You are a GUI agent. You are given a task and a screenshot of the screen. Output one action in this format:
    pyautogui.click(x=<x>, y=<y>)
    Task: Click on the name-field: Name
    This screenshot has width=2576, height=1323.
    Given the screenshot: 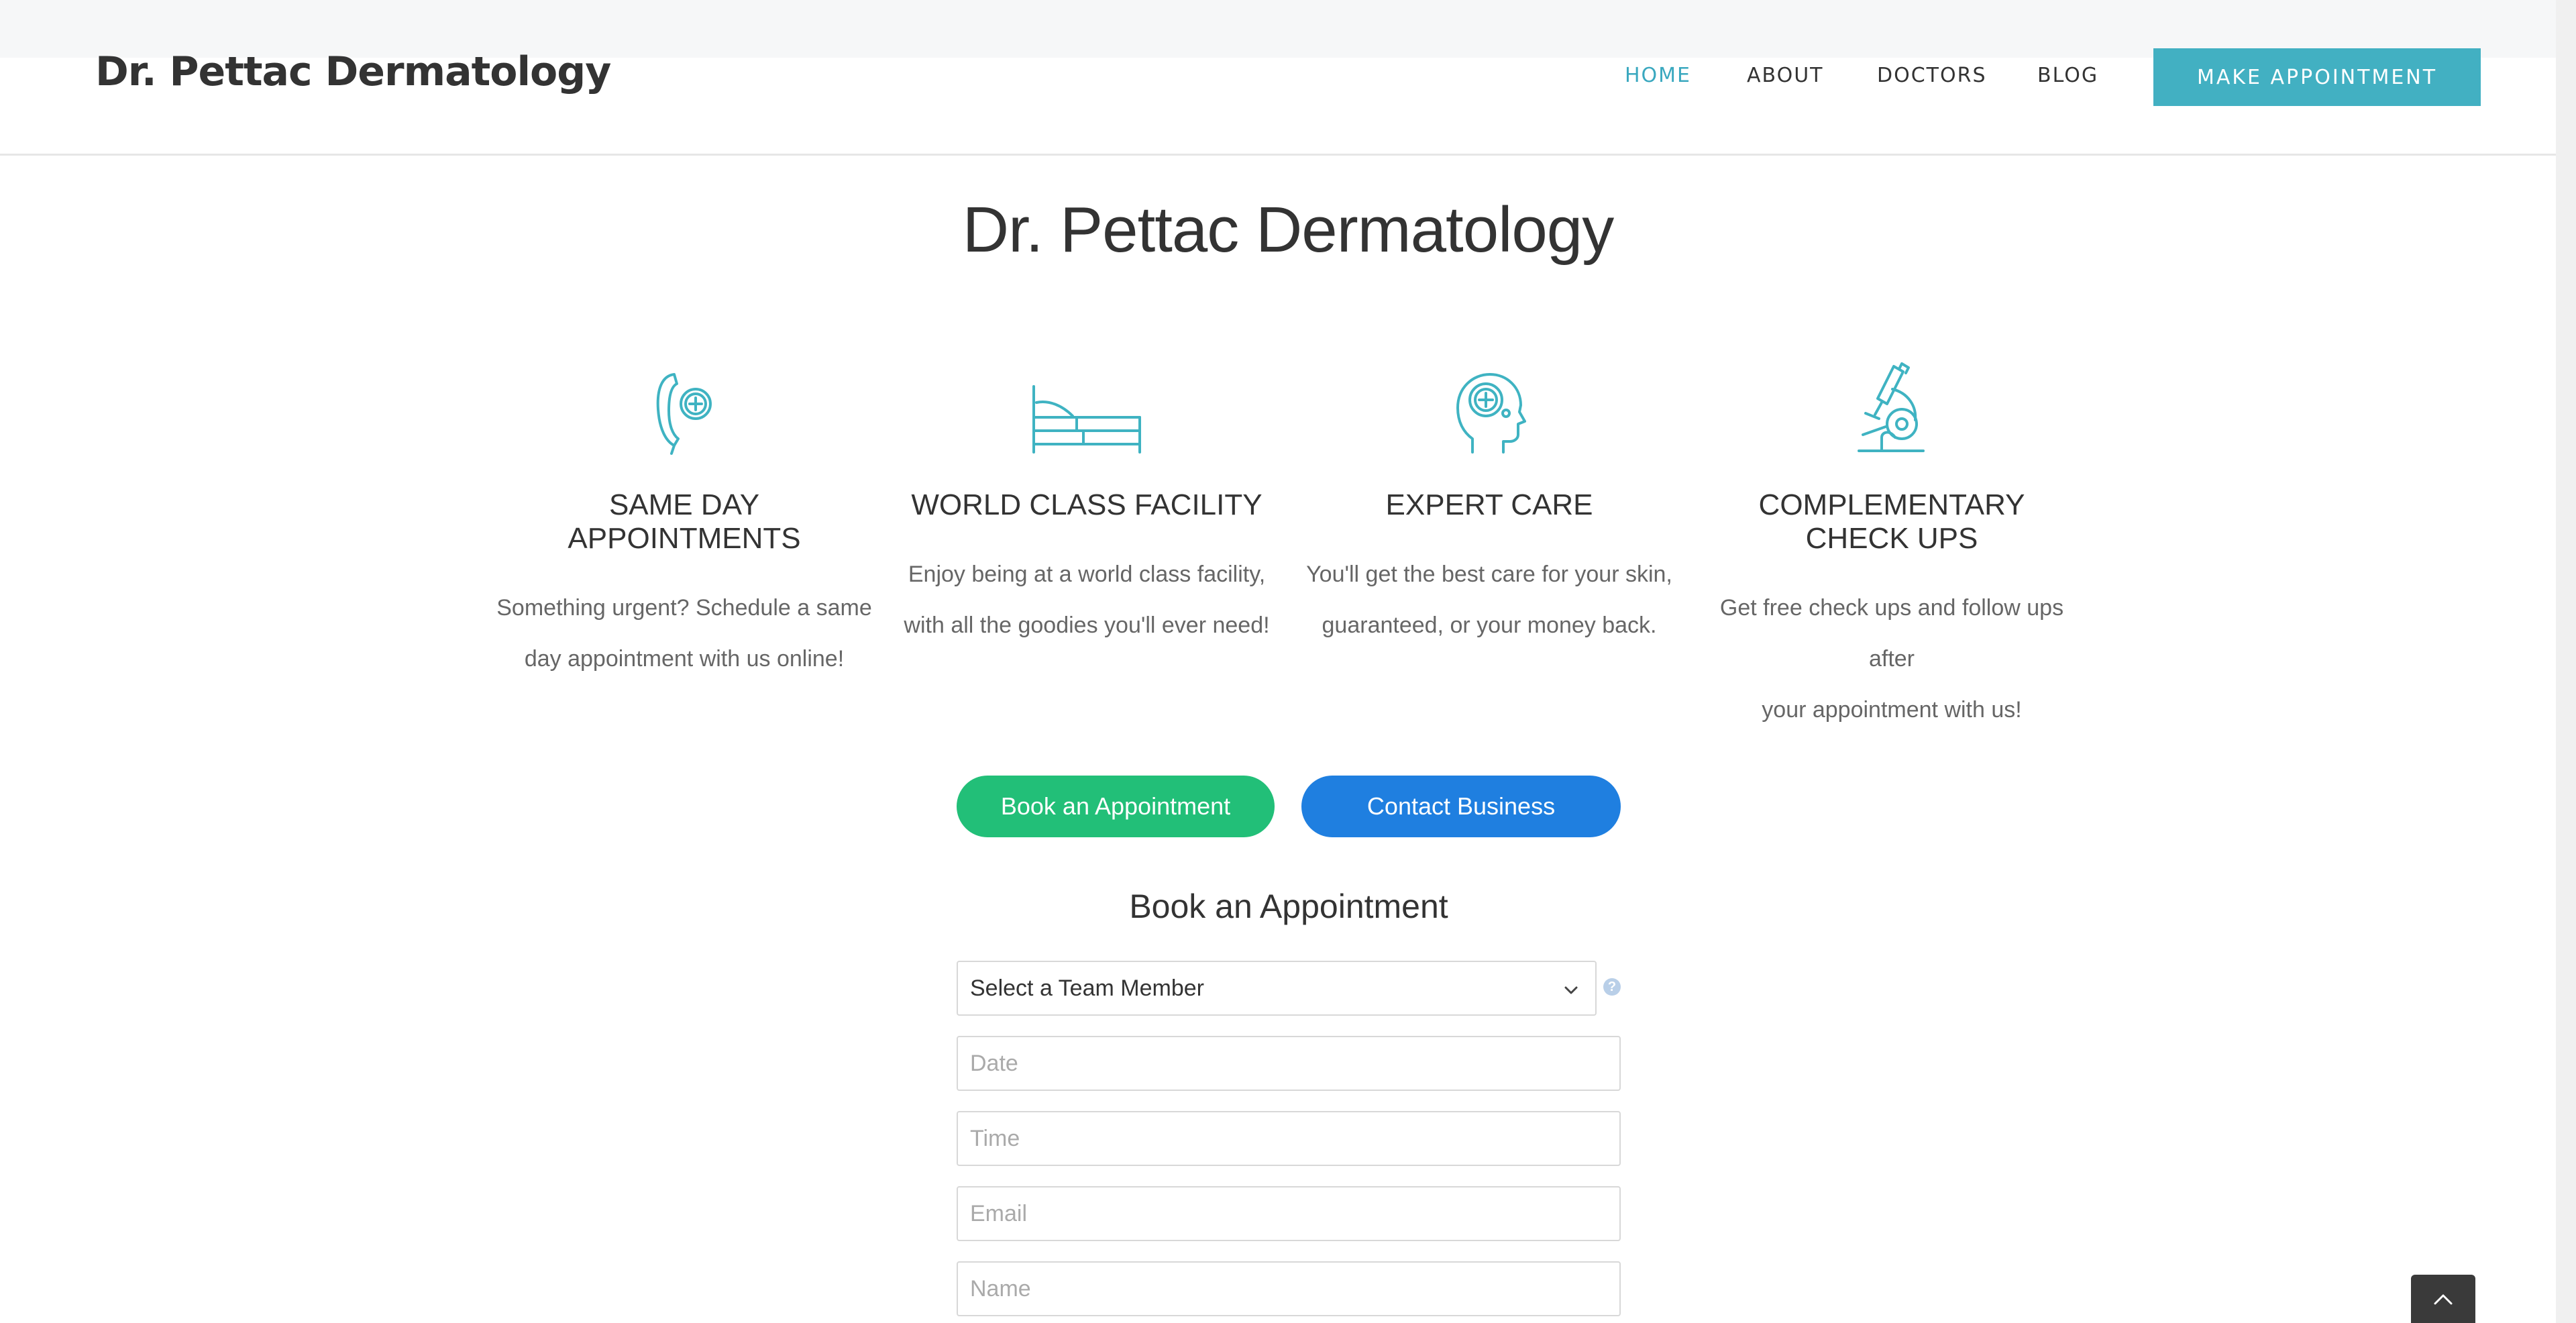 What is the action you would take?
    pyautogui.click(x=1289, y=1288)
    